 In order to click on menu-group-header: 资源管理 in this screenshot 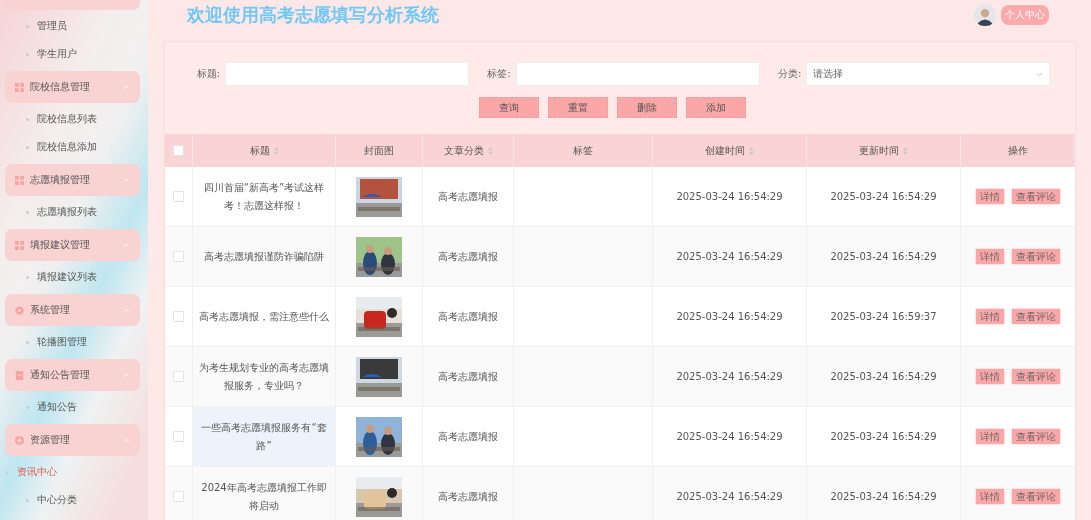, I will do `click(72, 440)`.